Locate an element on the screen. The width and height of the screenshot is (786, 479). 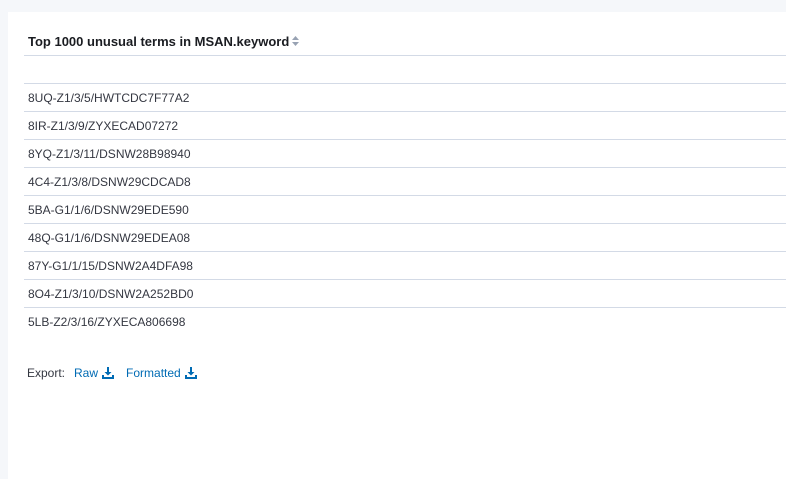
table-row: 8IR-Z1/3/9/ZYXECAD07272 is located at coordinates (405, 126).